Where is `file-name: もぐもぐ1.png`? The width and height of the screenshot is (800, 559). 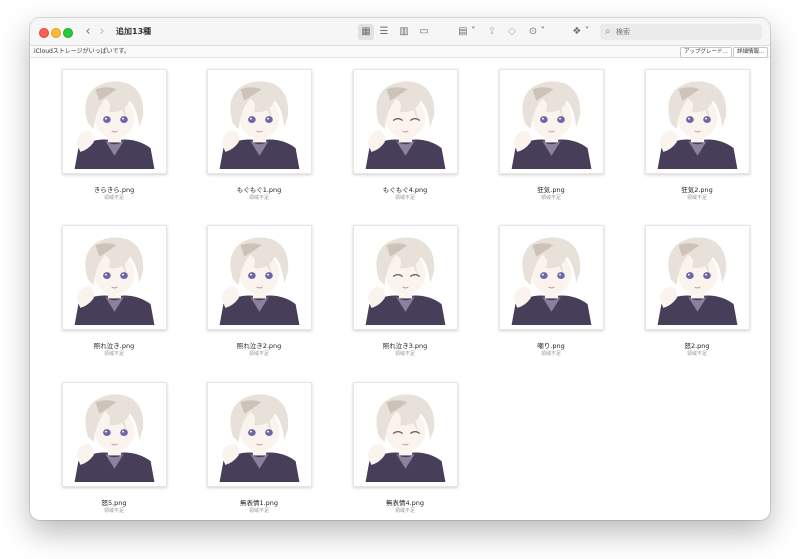
file-name: もぐもぐ1.png is located at coordinates (259, 190).